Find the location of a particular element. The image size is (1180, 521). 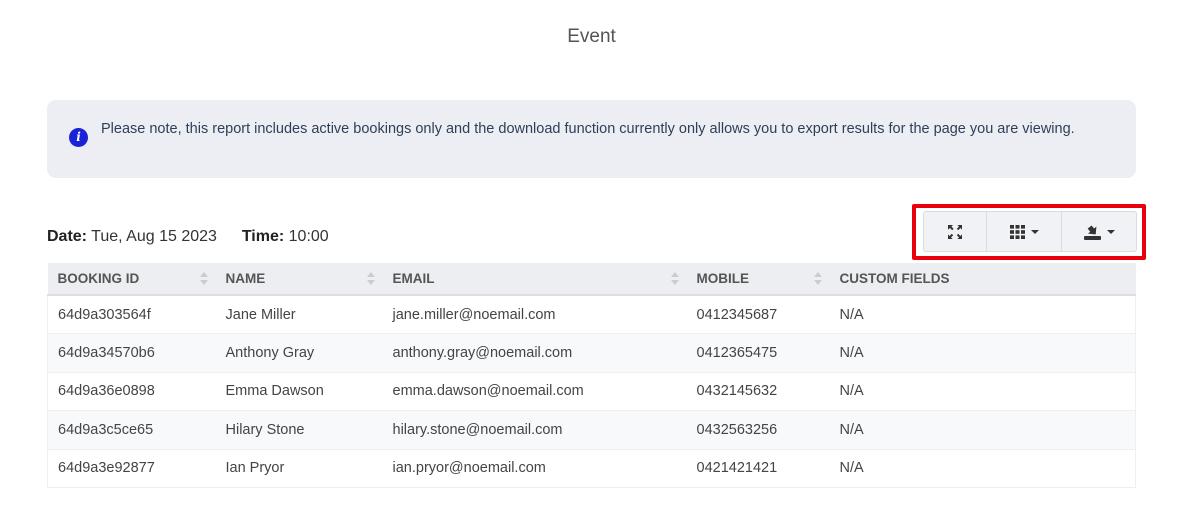

fullscreen-button is located at coordinates (955, 231).